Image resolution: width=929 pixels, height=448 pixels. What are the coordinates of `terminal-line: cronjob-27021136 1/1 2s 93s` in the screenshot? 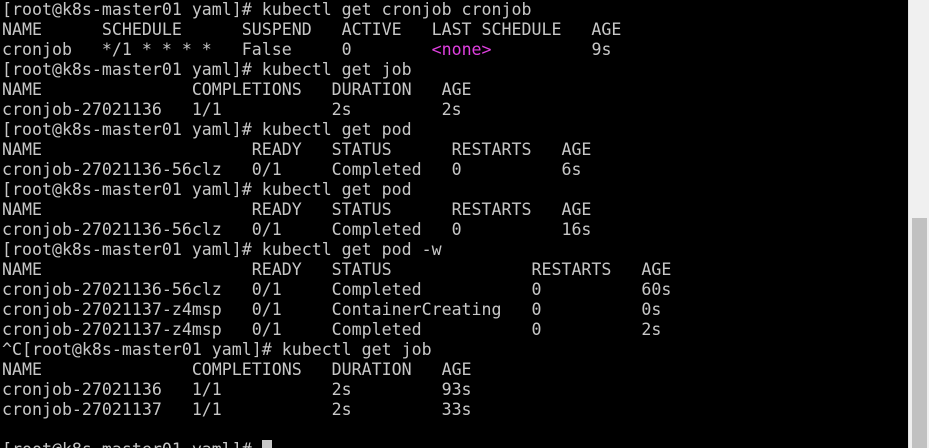 It's located at (336, 390).